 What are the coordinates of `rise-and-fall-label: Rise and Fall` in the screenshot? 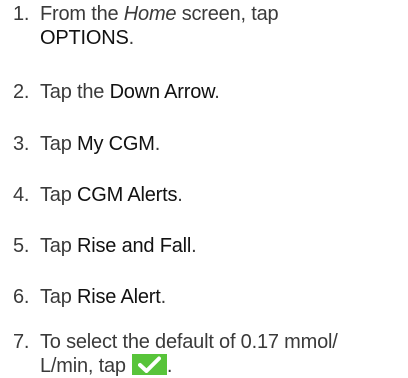 It's located at (134, 246).